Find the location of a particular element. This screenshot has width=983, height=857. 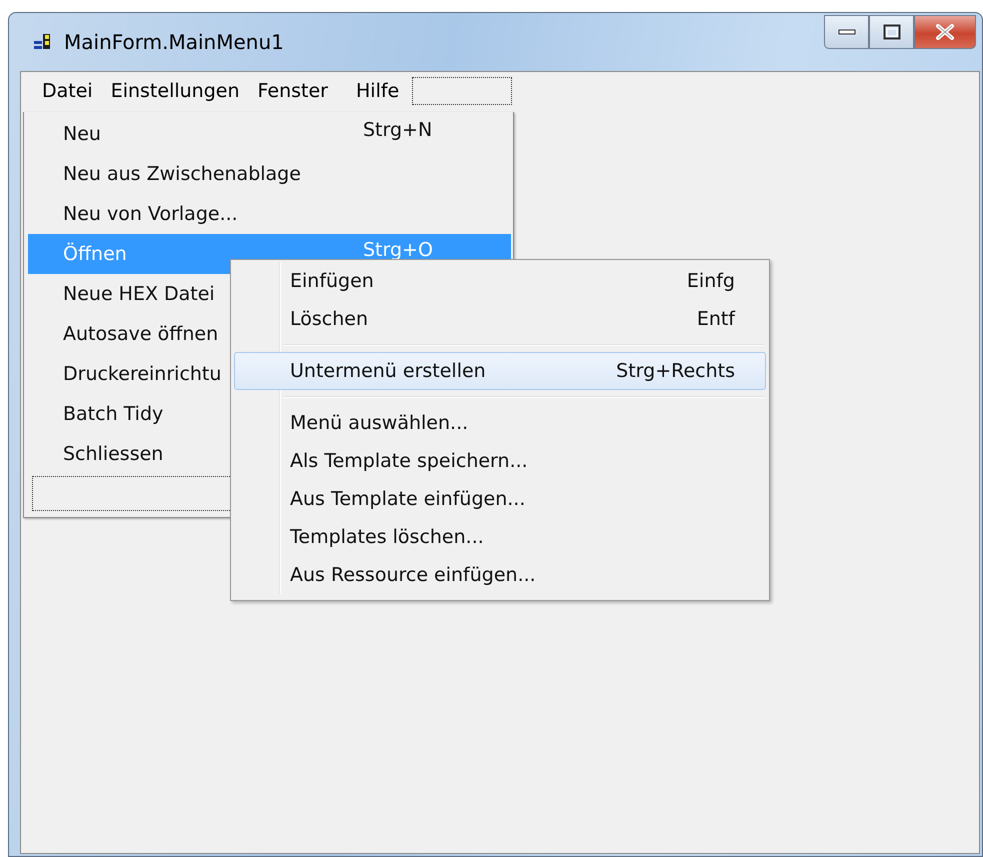

context-menu-item: Untermenü erstellen Strg+Rechts is located at coordinates (500, 371).